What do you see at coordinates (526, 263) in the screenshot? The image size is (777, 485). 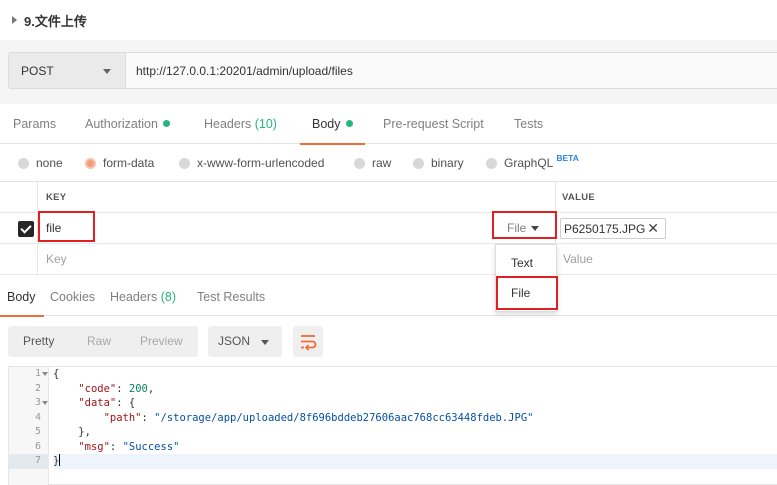 I see `menu-item-text: Text` at bounding box center [526, 263].